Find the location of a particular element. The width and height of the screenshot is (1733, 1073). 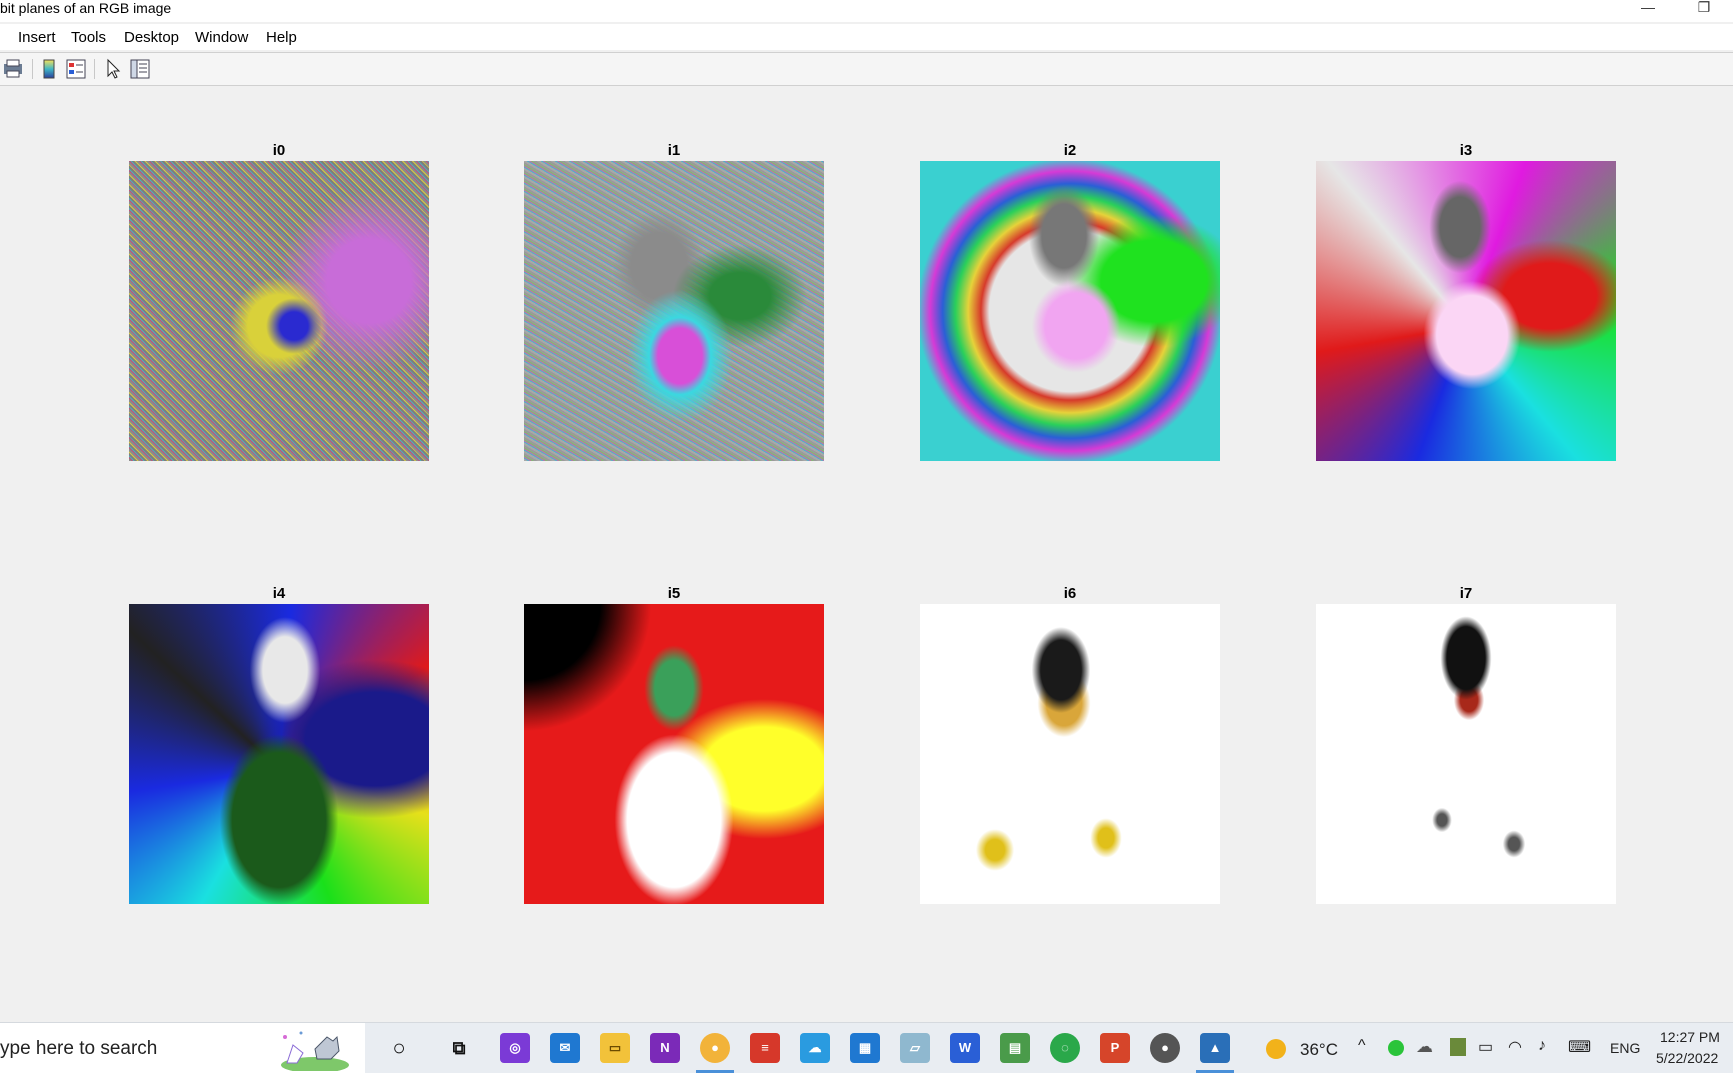

app-tray-icon is located at coordinates (1458, 1047).